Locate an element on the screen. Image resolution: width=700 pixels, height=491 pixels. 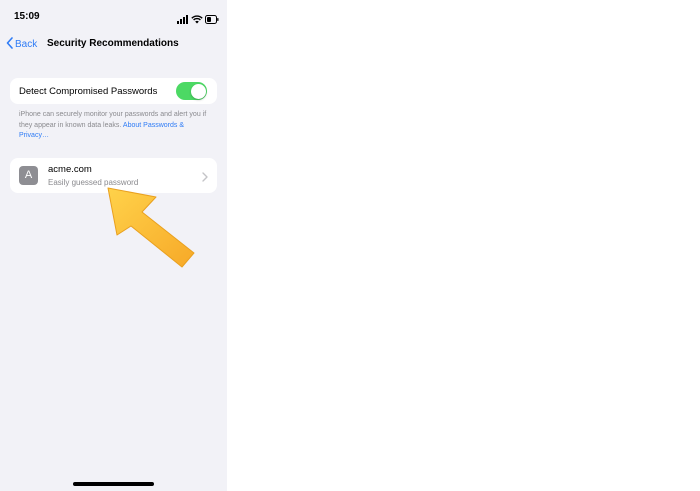
site-avatar: A is located at coordinates (28, 175).